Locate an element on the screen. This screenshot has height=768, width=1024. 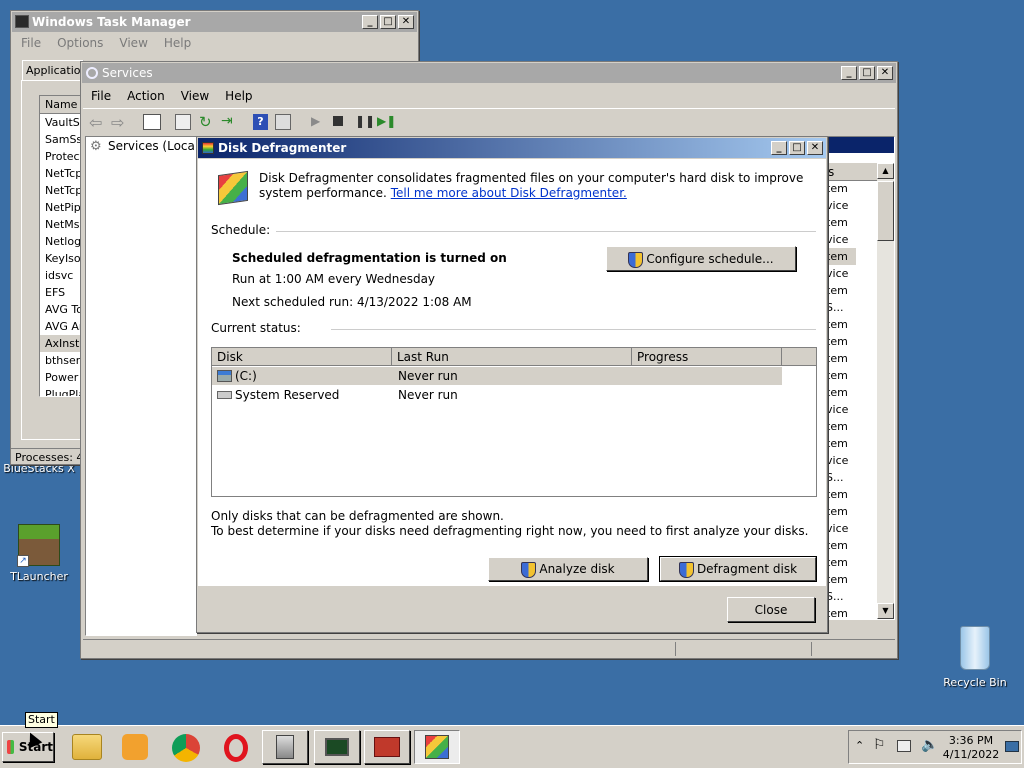
tree-item-services-local: Services (Local) is located at coordinates (155, 146).